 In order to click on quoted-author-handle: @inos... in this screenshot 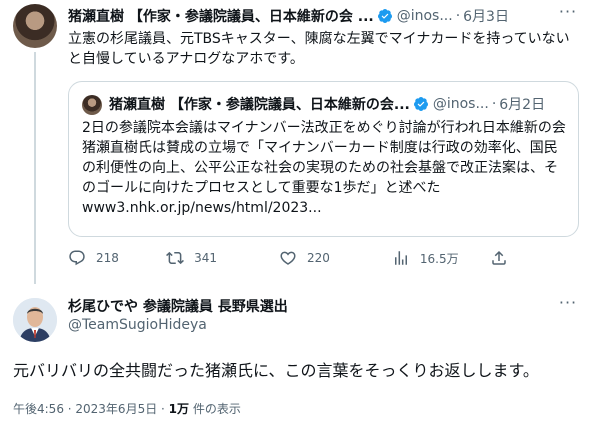, I will do `click(460, 104)`.